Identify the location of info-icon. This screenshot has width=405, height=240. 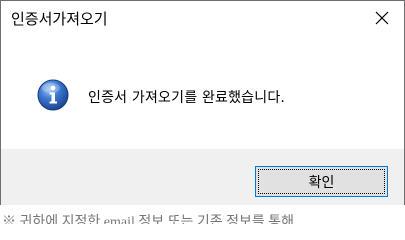
(53, 95).